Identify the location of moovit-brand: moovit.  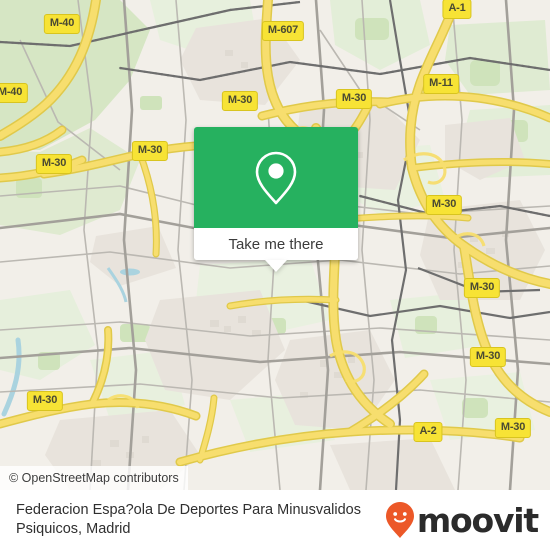
(462, 520).